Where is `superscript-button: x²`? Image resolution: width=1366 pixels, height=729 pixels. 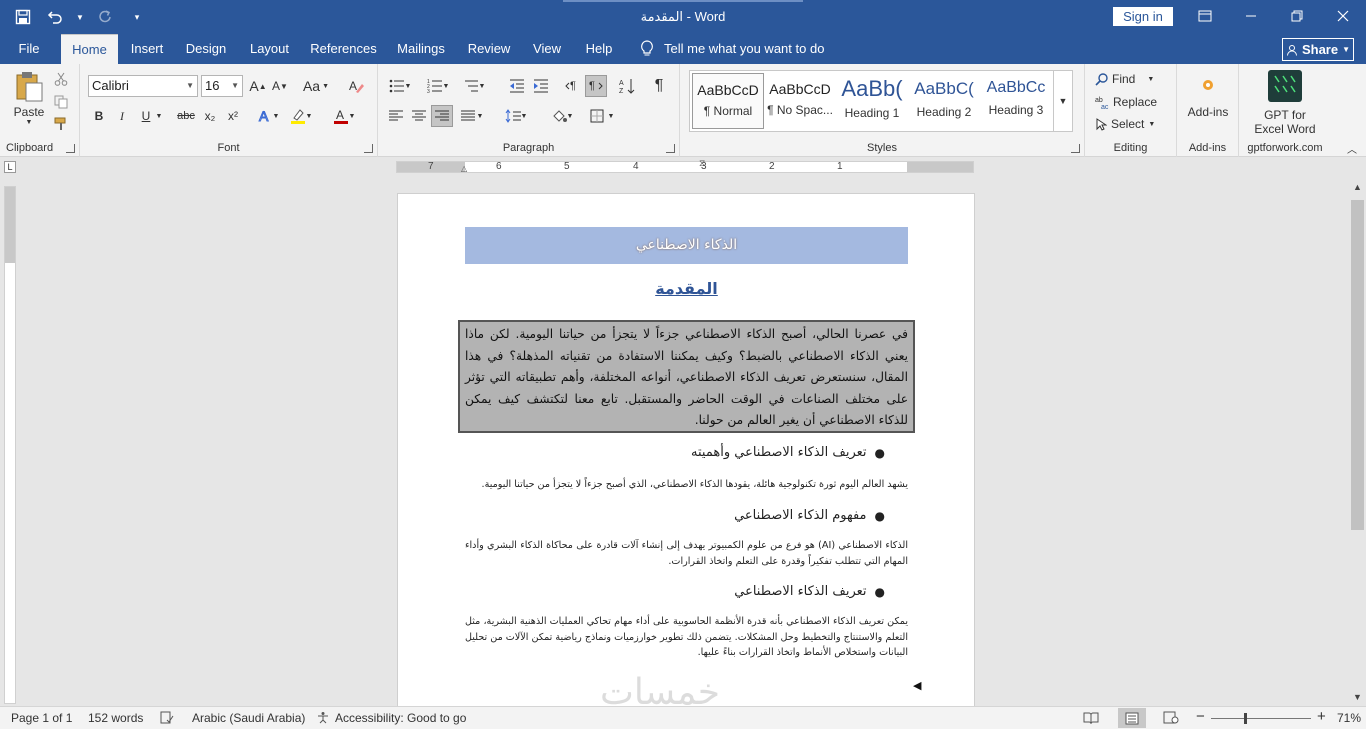
superscript-button: x² is located at coordinates (233, 116).